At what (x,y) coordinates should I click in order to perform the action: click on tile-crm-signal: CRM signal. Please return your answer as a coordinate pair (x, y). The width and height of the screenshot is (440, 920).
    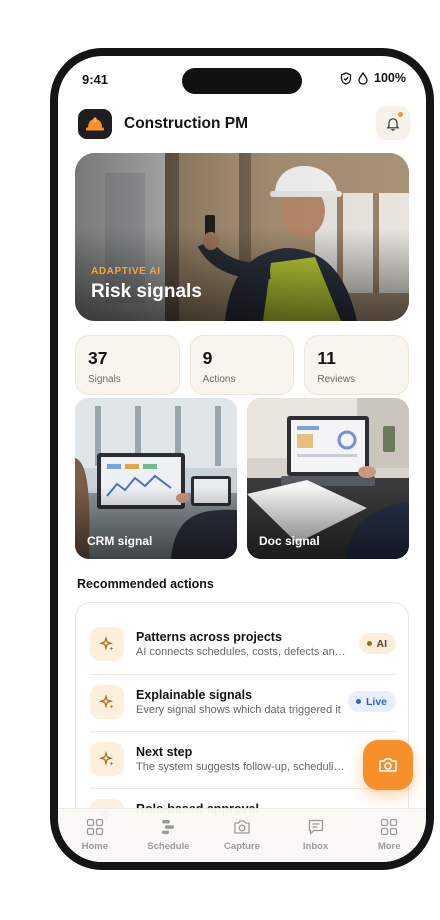
    Looking at the image, I should click on (156, 478).